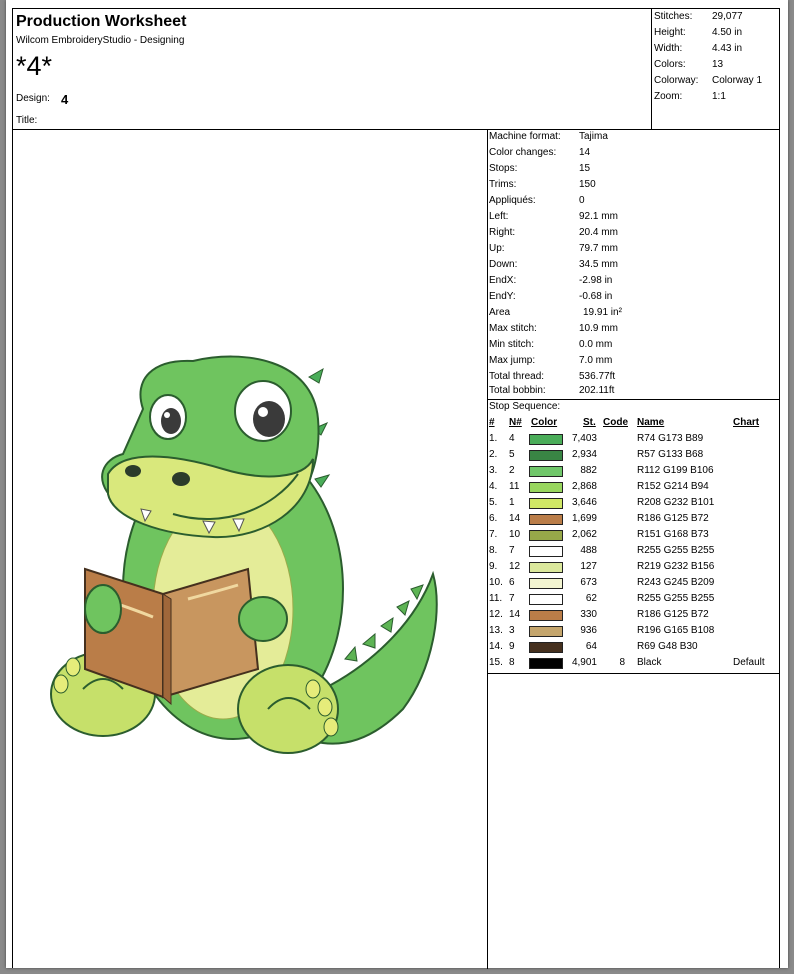 This screenshot has width=794, height=974. I want to click on row-number: 11., so click(496, 598).